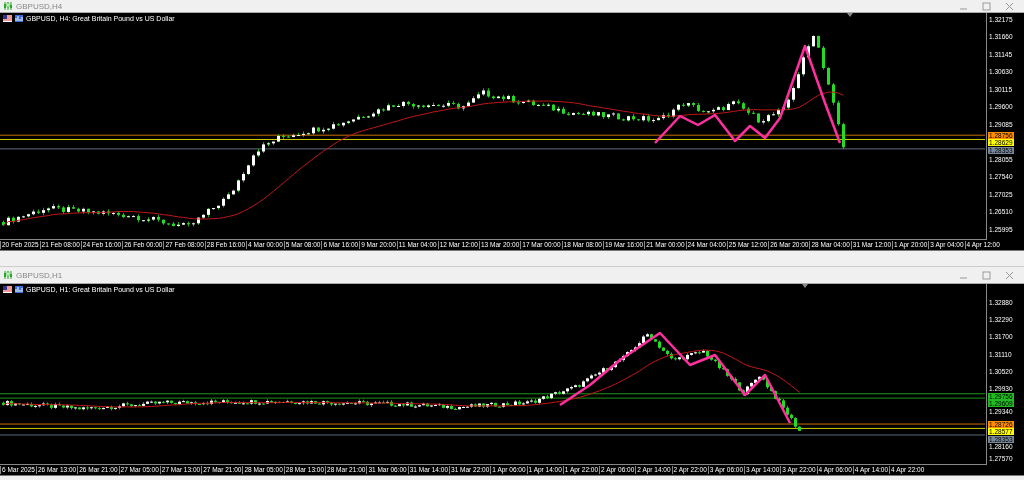  I want to click on window-title: GBPUSD,H1, so click(39, 275).